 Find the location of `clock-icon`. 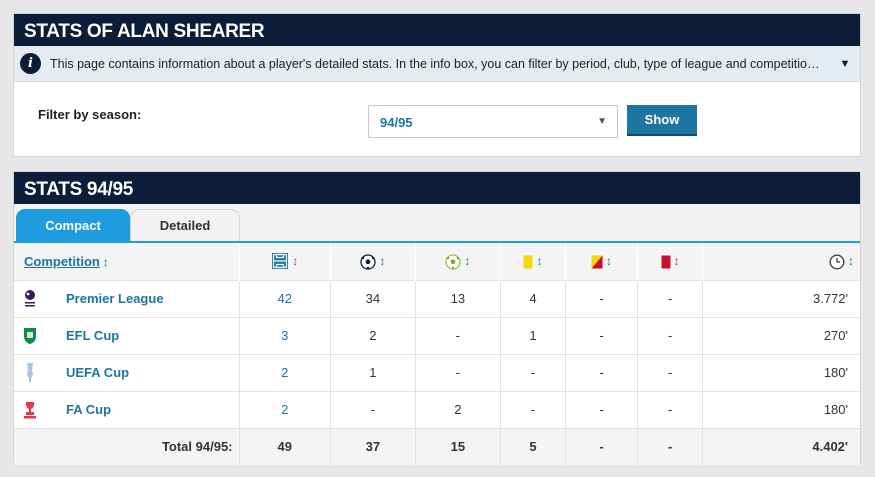

clock-icon is located at coordinates (837, 262).